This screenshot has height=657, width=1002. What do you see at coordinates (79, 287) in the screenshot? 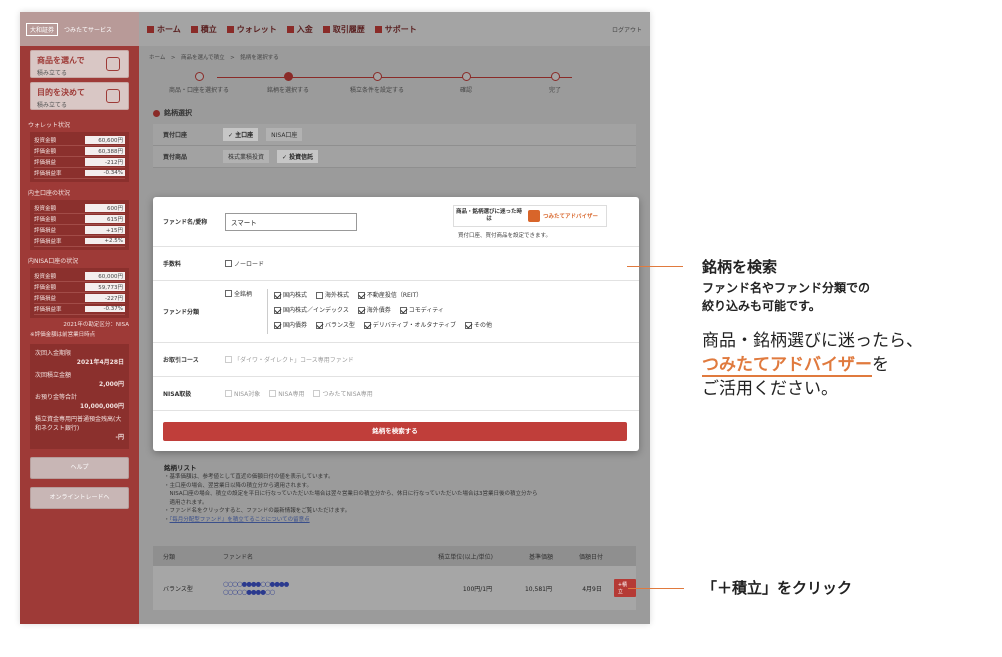
I see `stat-row: 評価金額 59,773円` at bounding box center [79, 287].